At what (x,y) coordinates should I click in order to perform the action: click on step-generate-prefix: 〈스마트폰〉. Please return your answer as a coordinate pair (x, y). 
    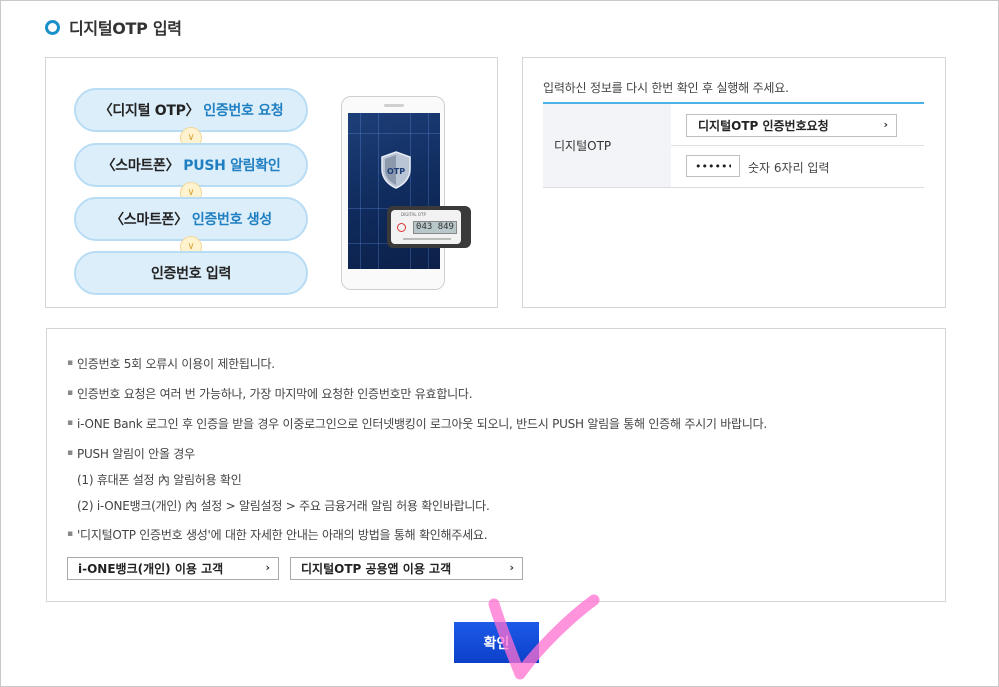
    Looking at the image, I should click on (149, 220).